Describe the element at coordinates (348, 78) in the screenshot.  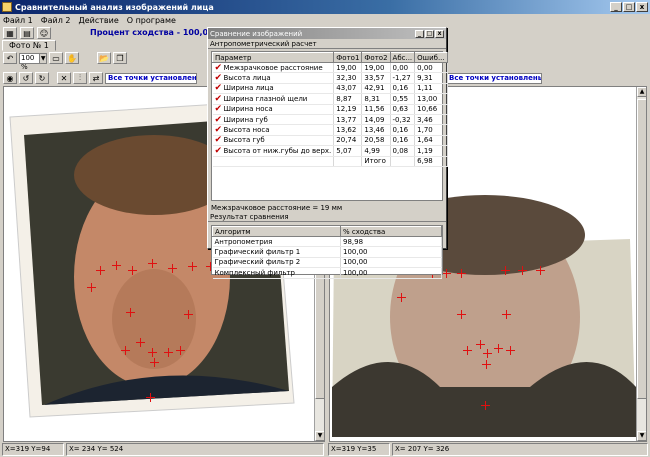
I see `value-cell: 32,30` at that location.